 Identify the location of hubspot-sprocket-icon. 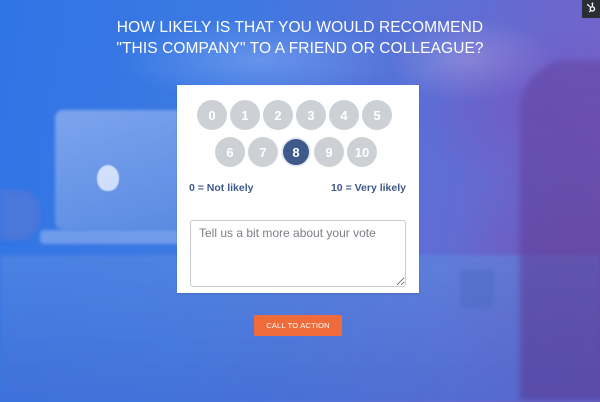
(591, 9).